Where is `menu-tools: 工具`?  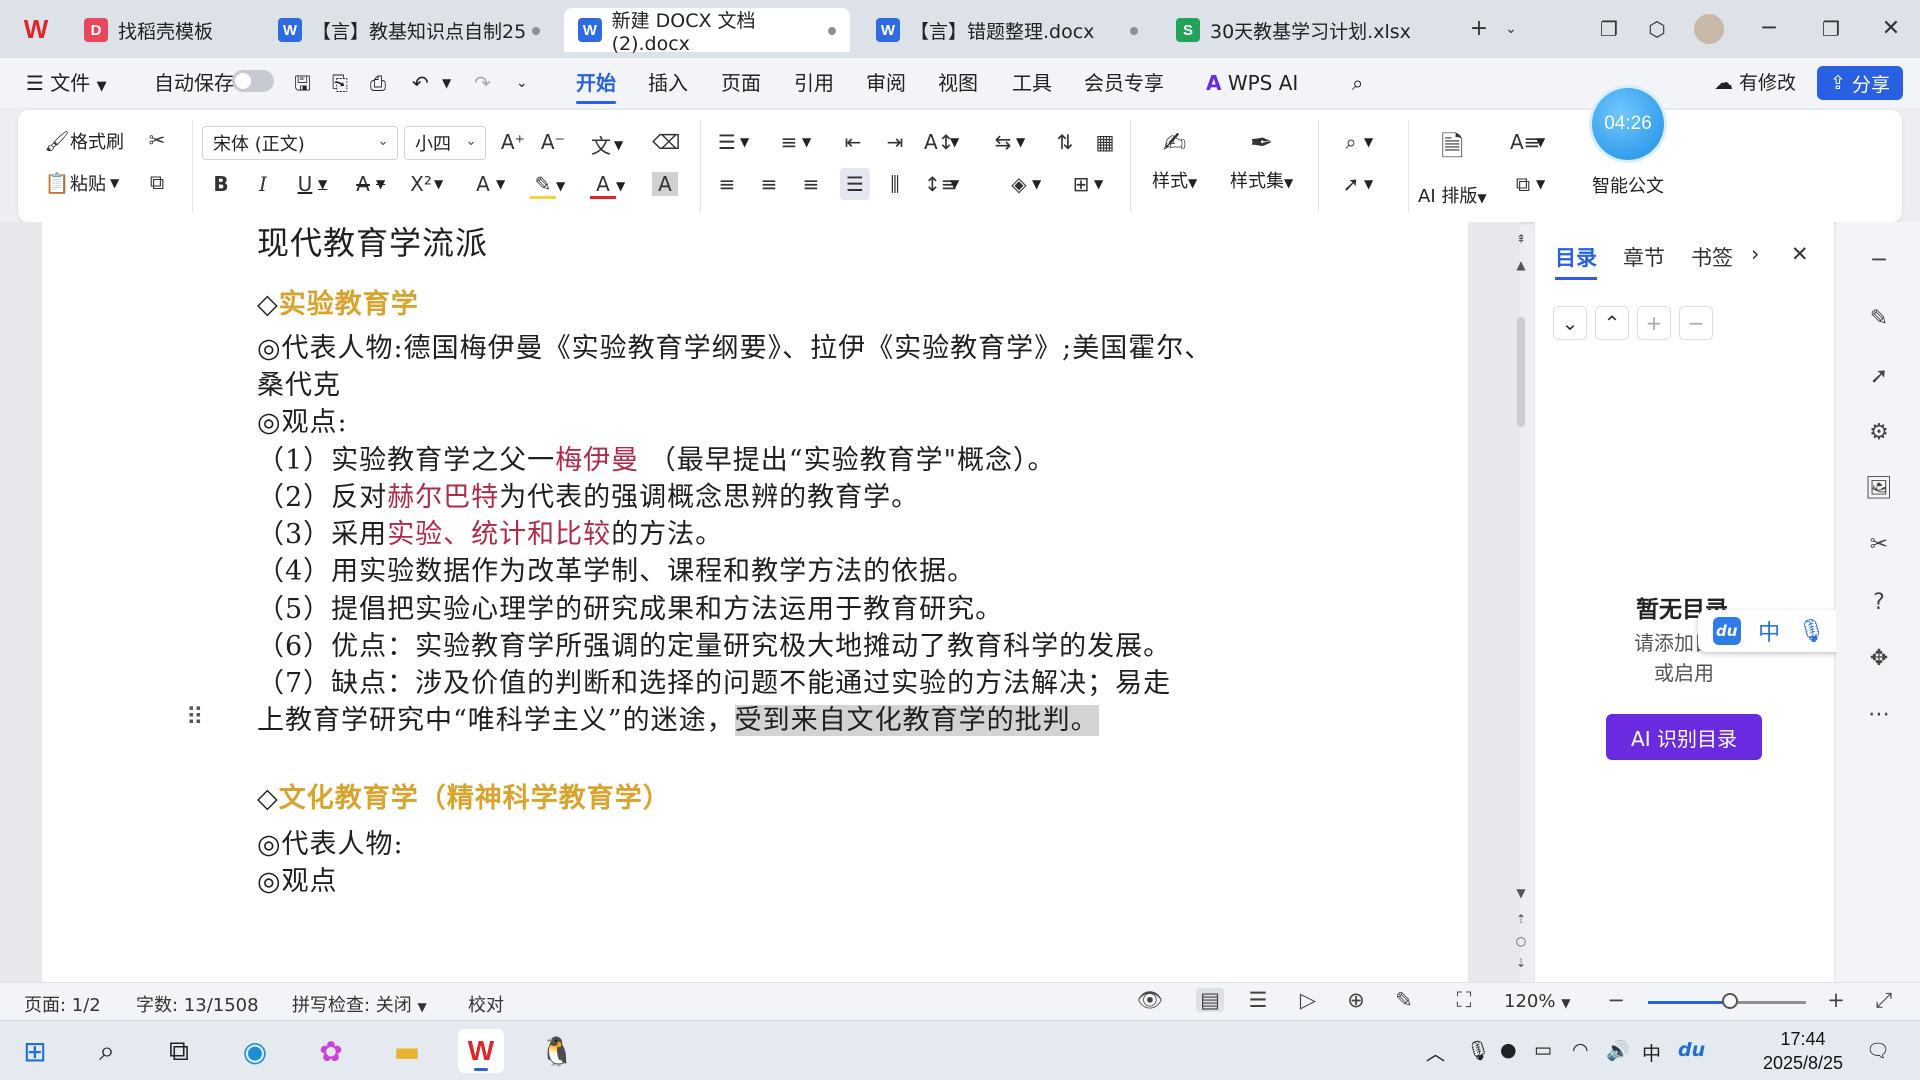
menu-tools: 工具 is located at coordinates (1032, 83).